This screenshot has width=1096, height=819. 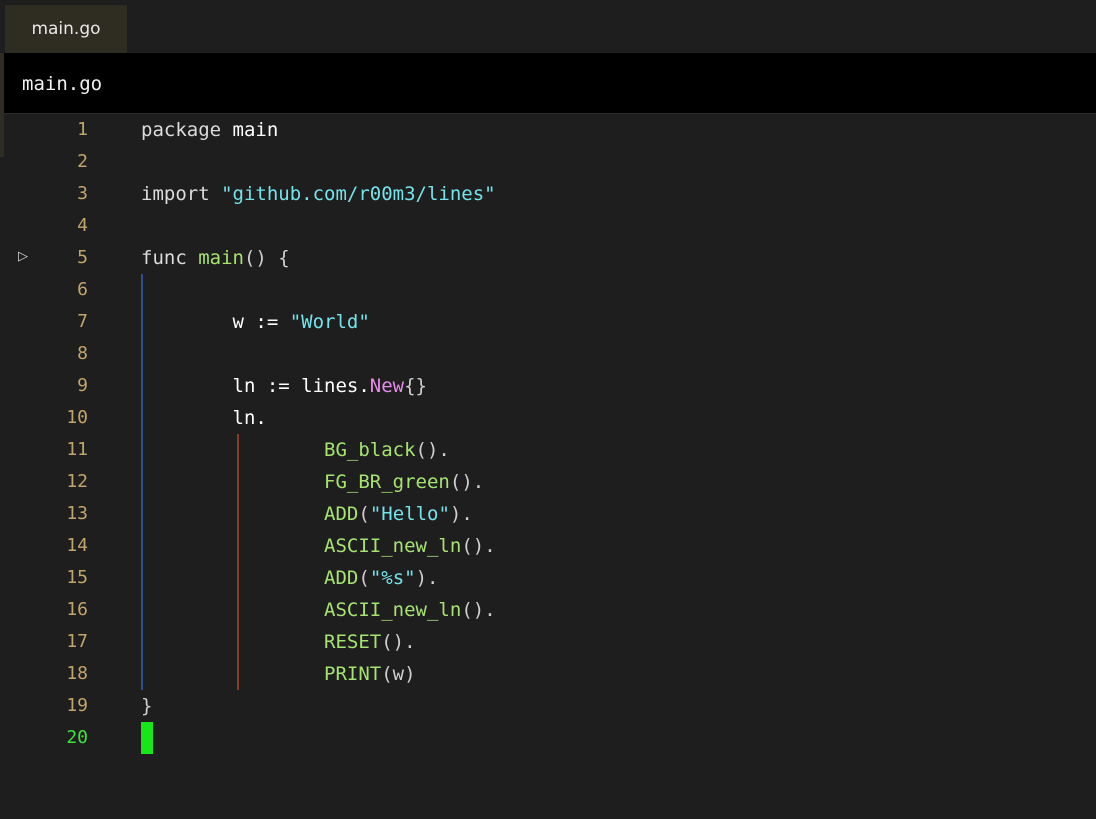 I want to click on code-token: PRINT, so click(x=353, y=674).